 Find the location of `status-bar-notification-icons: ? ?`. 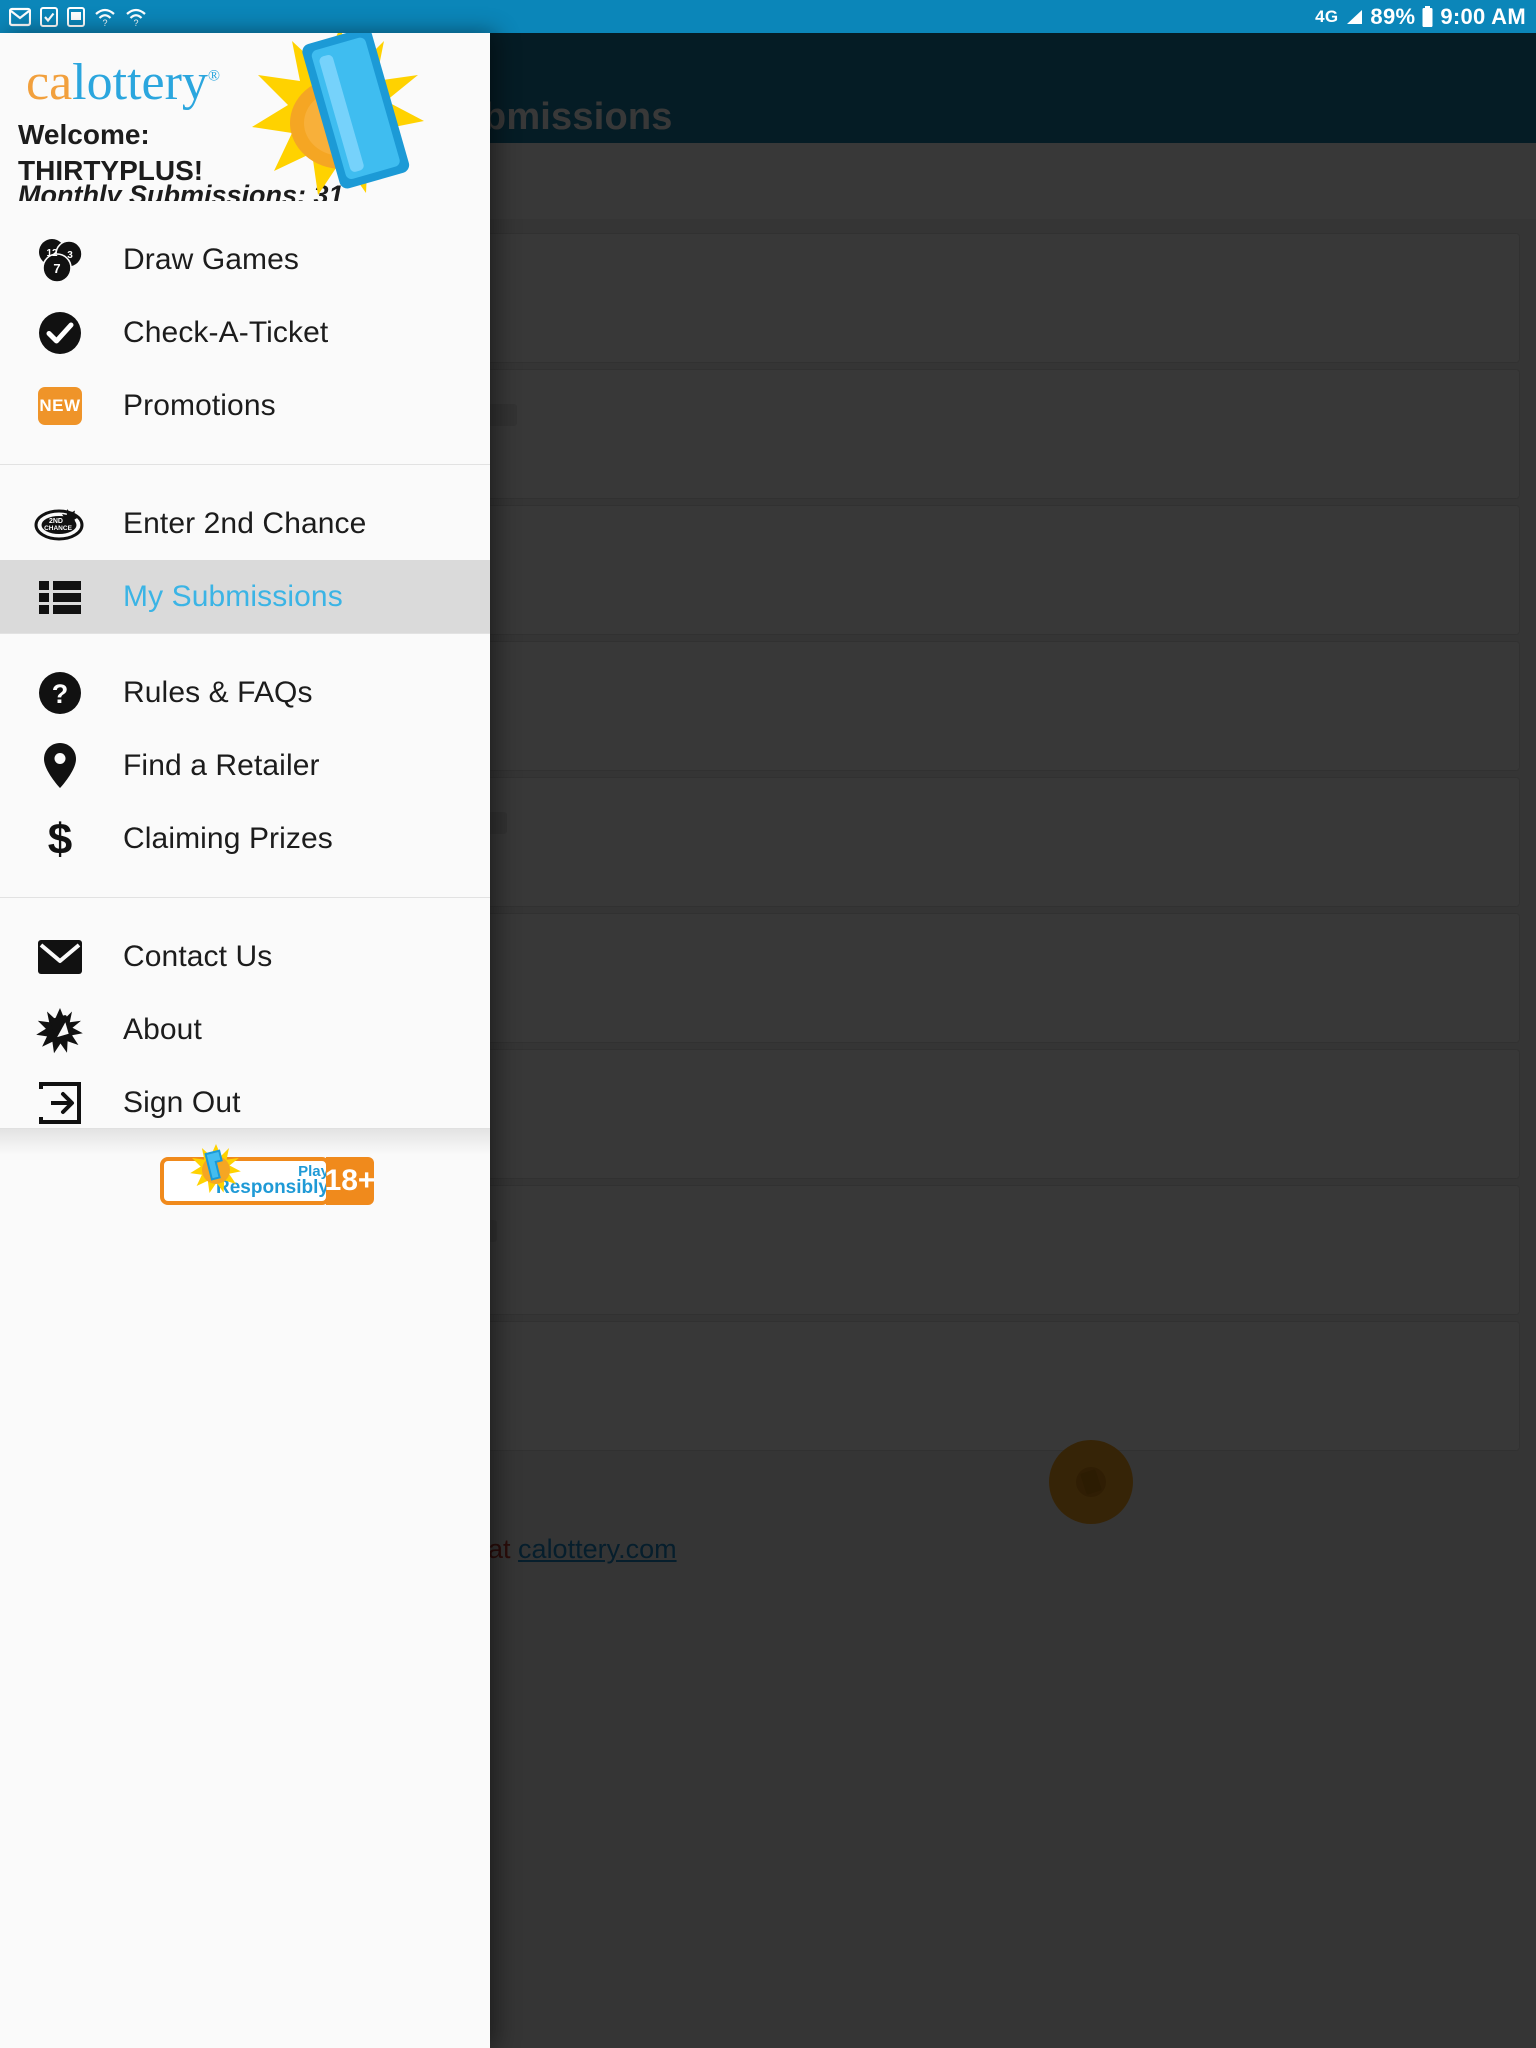

status-bar-notification-icons: ? ? is located at coordinates (73, 16).